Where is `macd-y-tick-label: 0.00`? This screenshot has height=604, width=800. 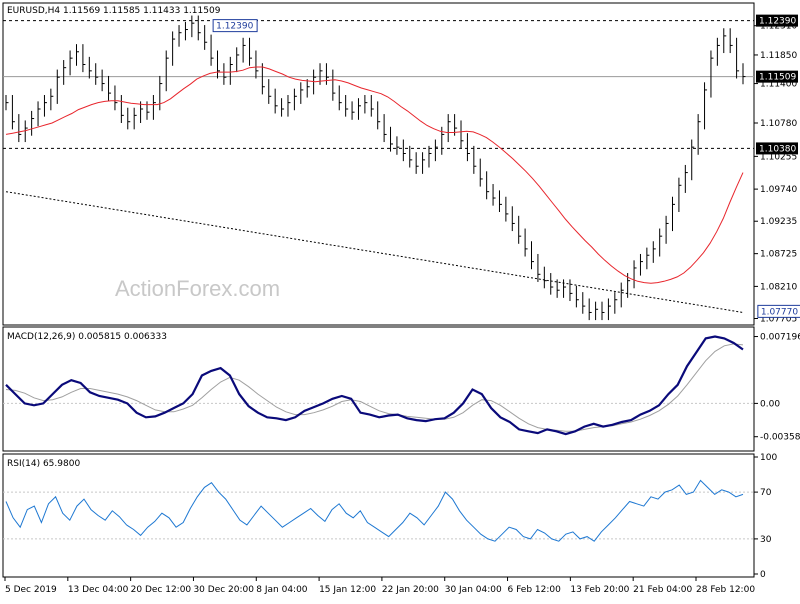
macd-y-tick-label: 0.00 is located at coordinates (770, 404).